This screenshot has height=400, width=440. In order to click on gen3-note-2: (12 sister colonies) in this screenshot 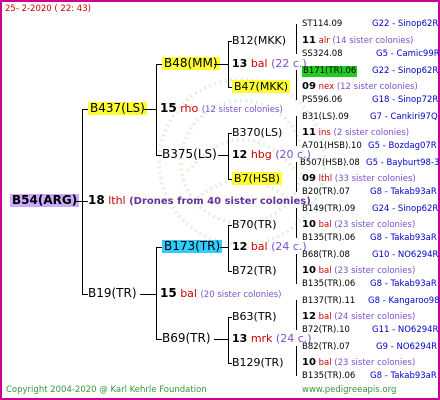, I will do `click(377, 87)`.